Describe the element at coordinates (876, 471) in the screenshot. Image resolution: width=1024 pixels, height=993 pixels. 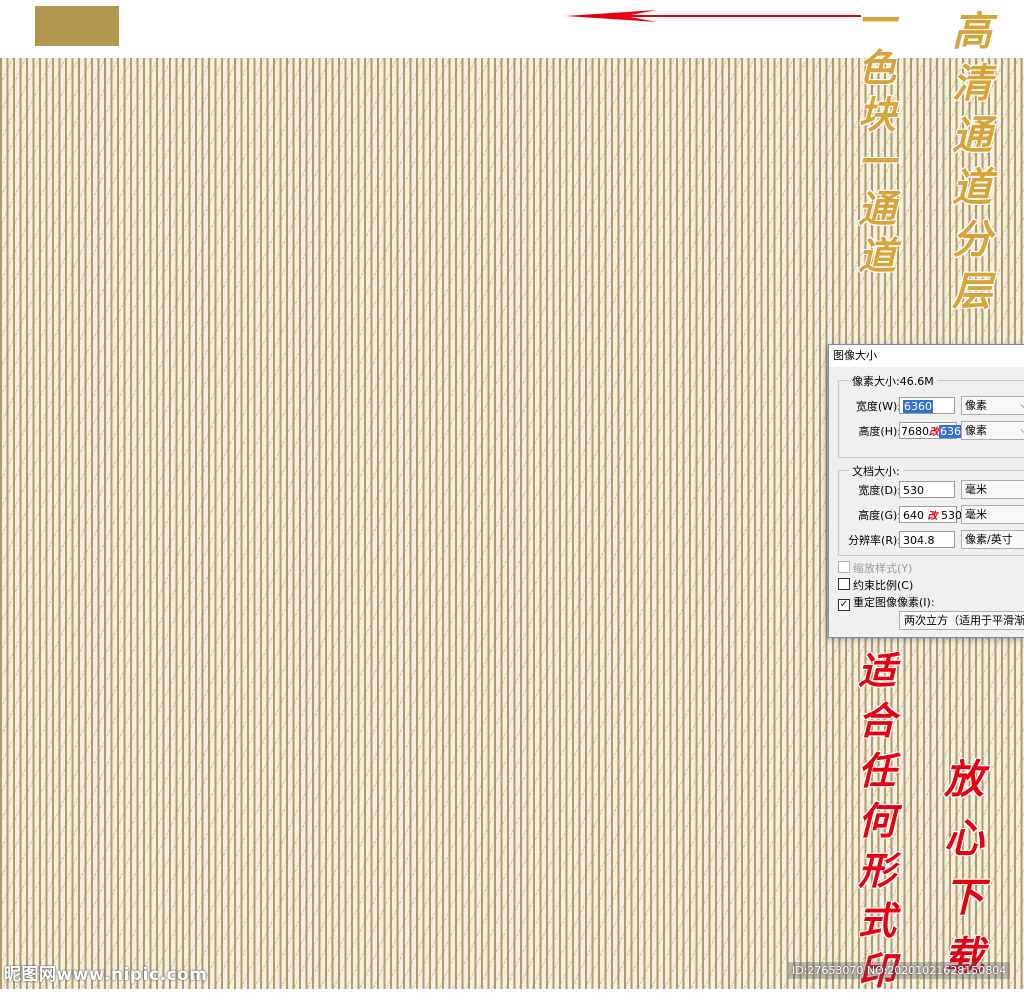
I see `doc-size-label: 文档大小:` at that location.